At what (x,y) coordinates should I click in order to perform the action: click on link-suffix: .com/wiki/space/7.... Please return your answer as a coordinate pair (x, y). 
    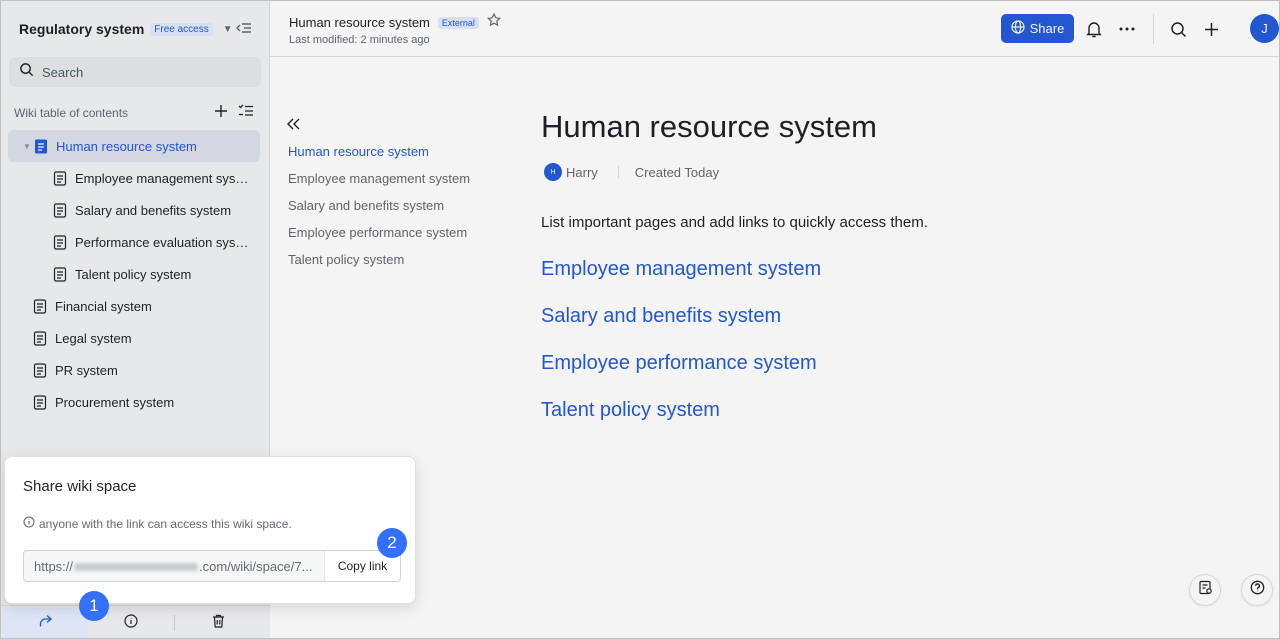
    Looking at the image, I should click on (256, 566).